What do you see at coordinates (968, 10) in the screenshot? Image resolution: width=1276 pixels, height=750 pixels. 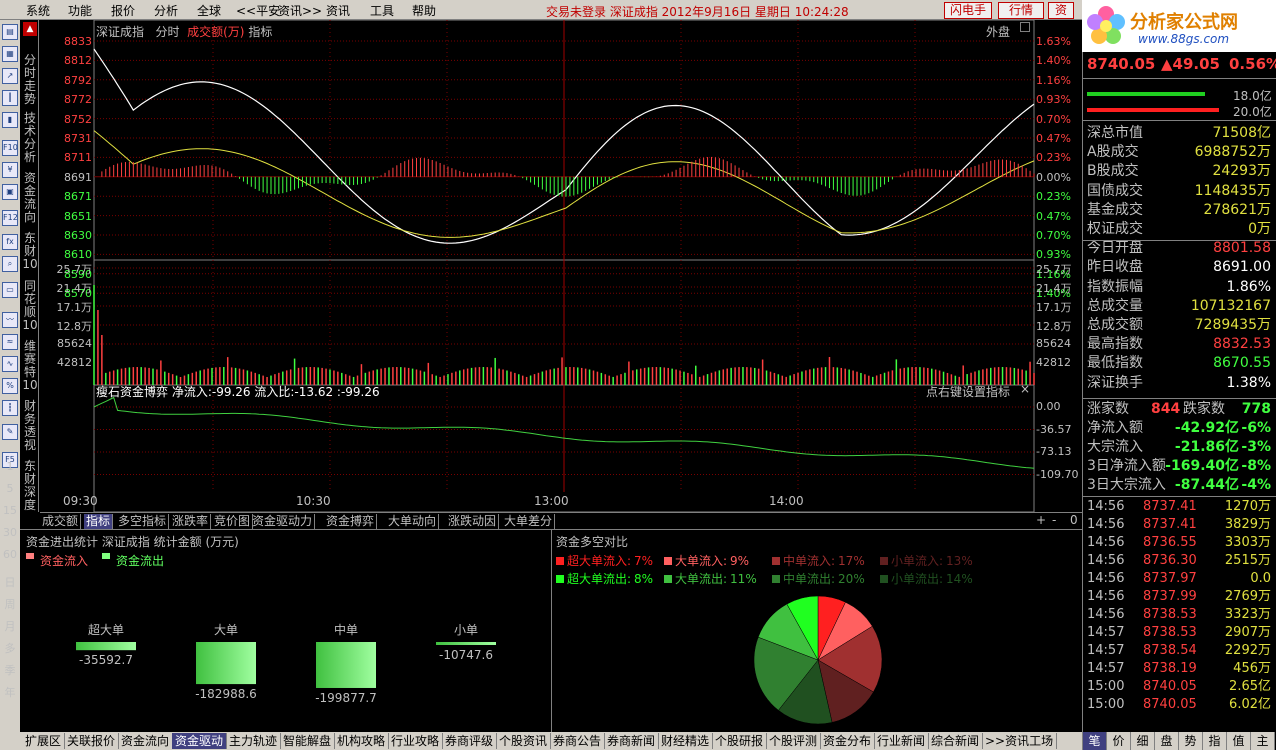 I see `flash-trade-button: 闪电手` at bounding box center [968, 10].